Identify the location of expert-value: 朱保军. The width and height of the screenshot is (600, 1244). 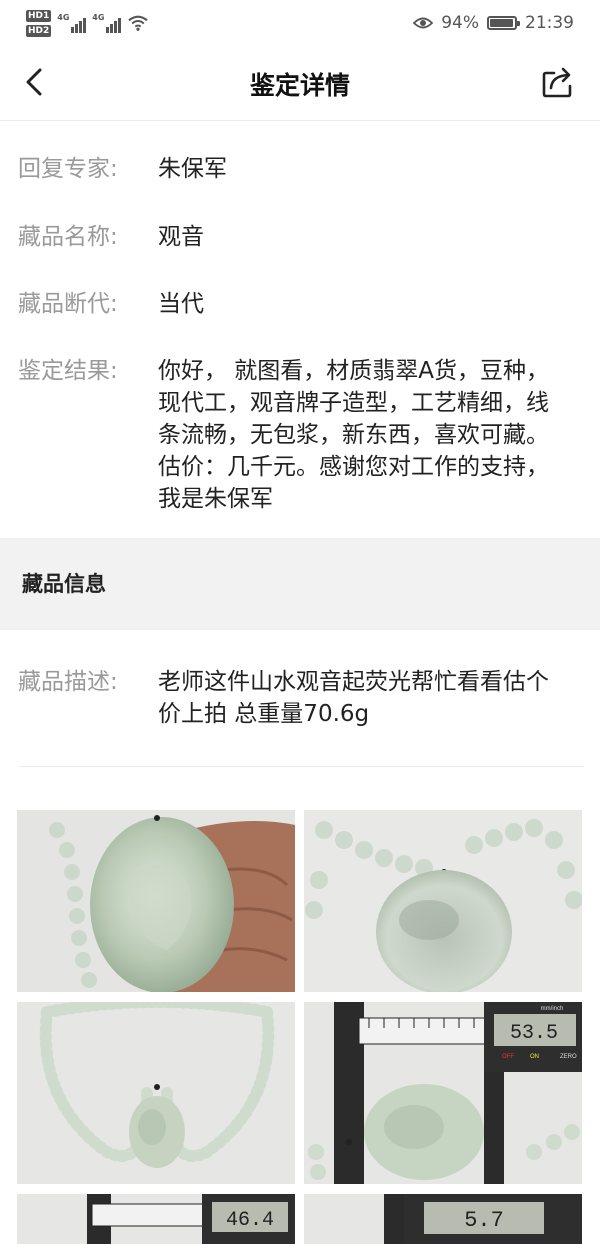
(192, 169).